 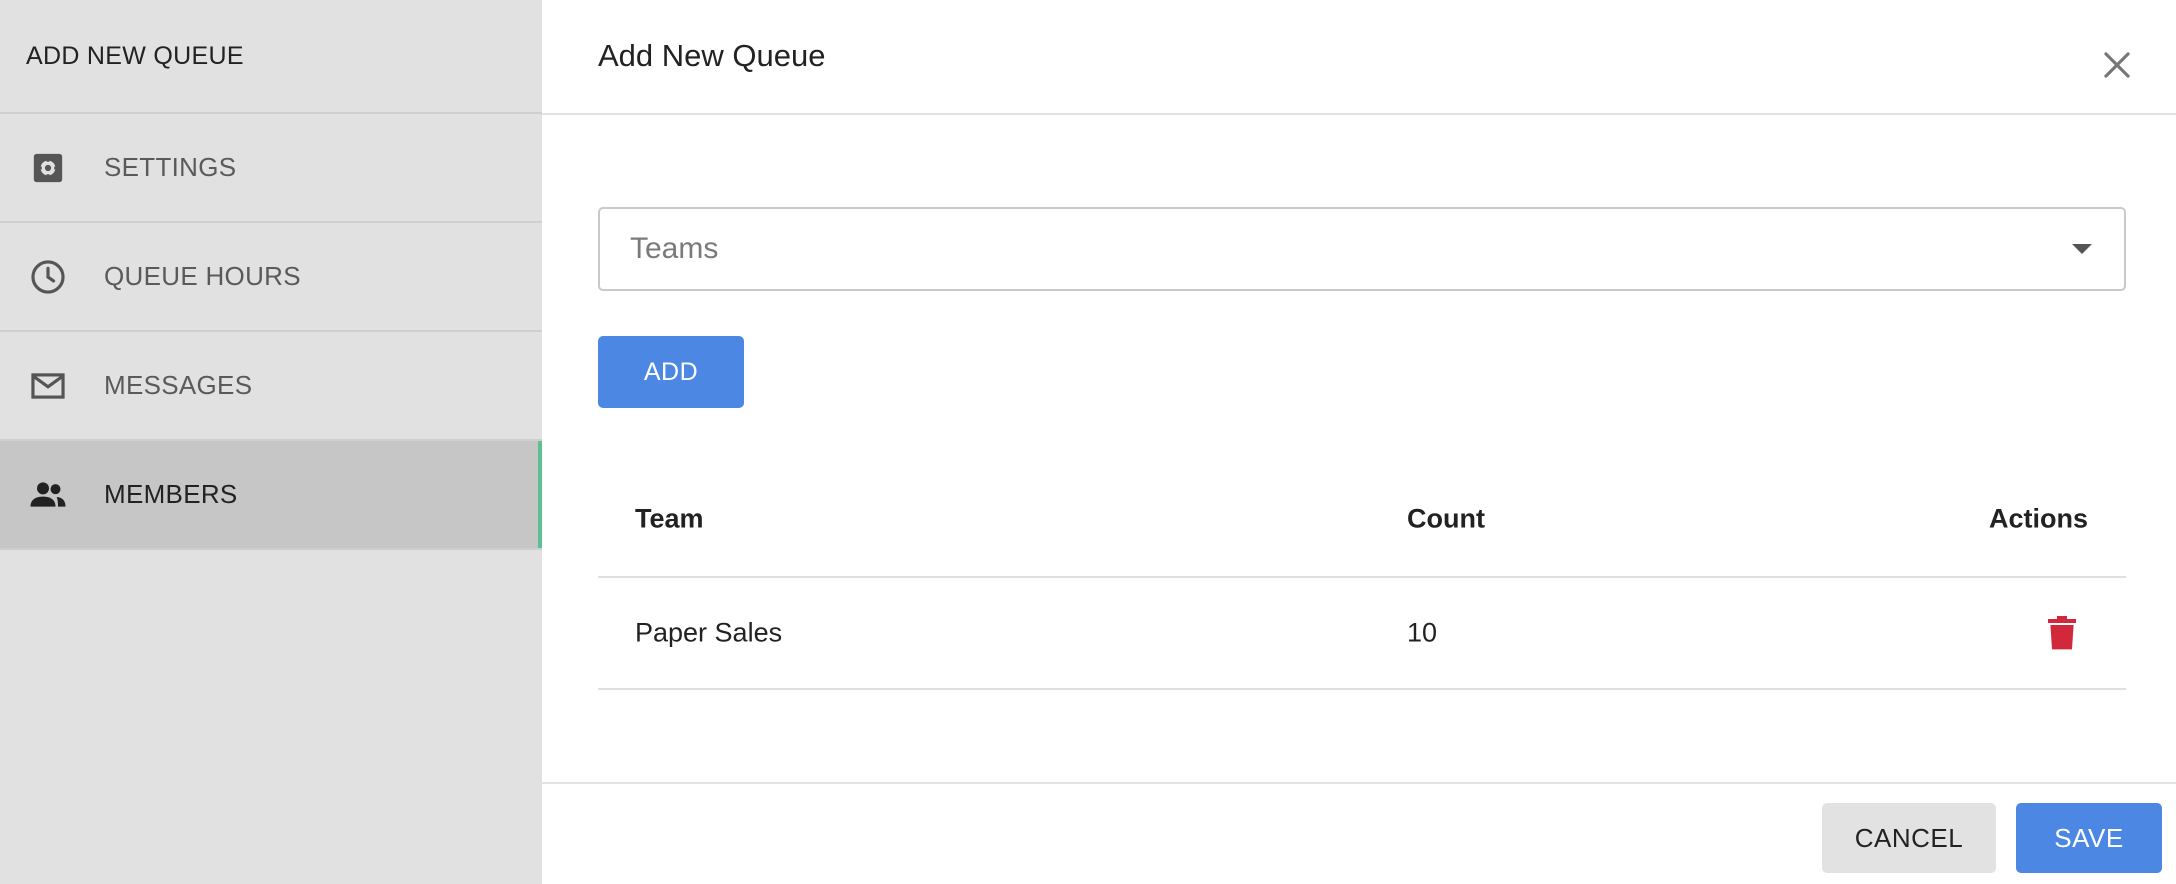 What do you see at coordinates (48, 277) in the screenshot?
I see `clock-icon` at bounding box center [48, 277].